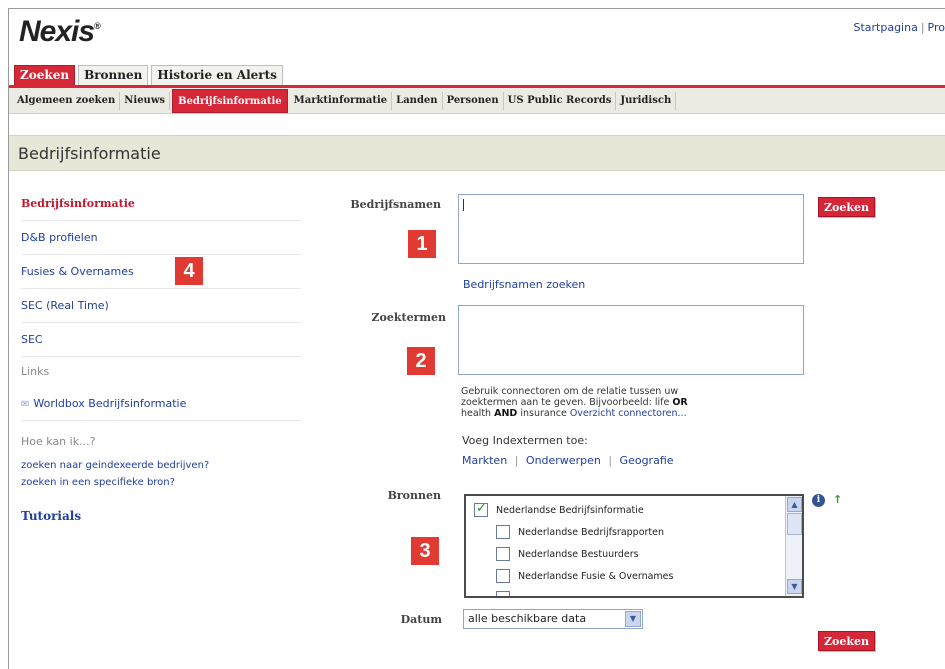  I want to click on zoektermen-label: Zoektermen, so click(409, 317).